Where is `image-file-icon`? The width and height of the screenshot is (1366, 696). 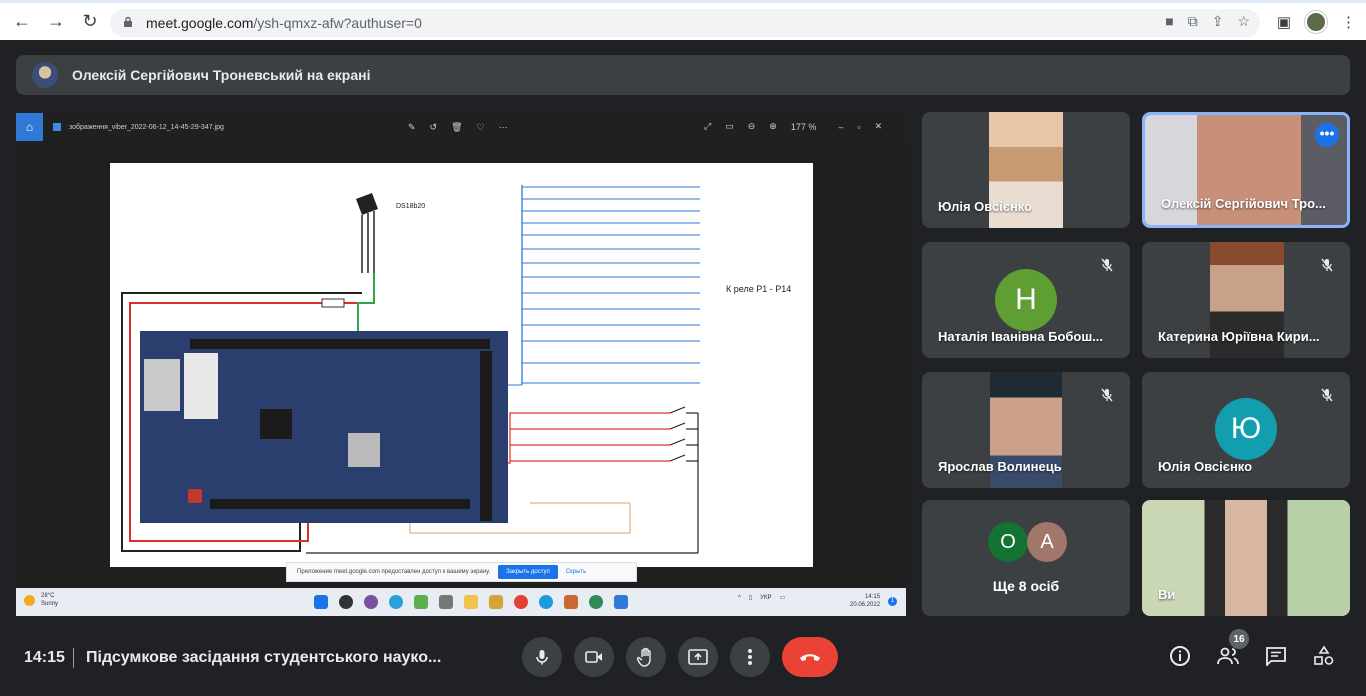
image-file-icon is located at coordinates (57, 127).